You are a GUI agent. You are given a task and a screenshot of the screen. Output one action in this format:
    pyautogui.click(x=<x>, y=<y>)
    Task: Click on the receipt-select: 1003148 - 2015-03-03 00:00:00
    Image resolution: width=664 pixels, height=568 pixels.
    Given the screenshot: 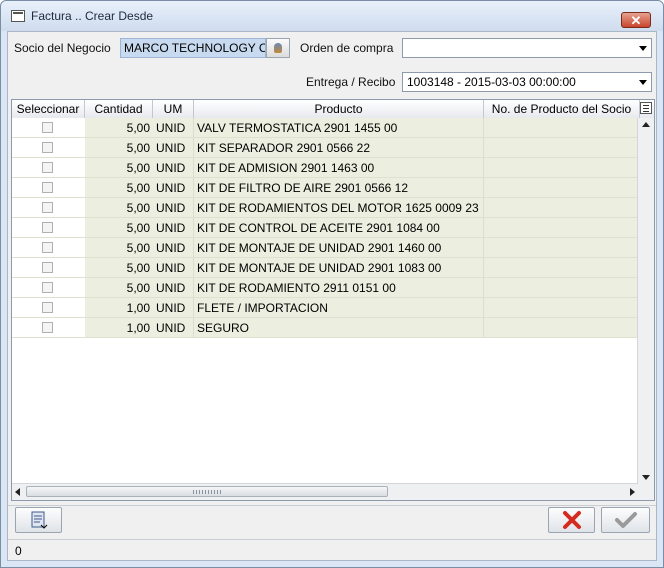 What is the action you would take?
    pyautogui.click(x=527, y=82)
    